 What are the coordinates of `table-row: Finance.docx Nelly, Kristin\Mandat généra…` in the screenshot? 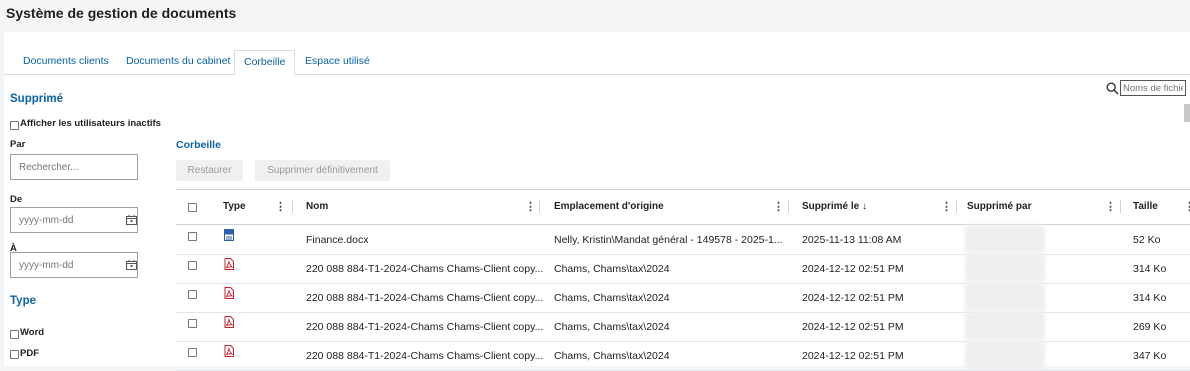 It's located at (683, 240).